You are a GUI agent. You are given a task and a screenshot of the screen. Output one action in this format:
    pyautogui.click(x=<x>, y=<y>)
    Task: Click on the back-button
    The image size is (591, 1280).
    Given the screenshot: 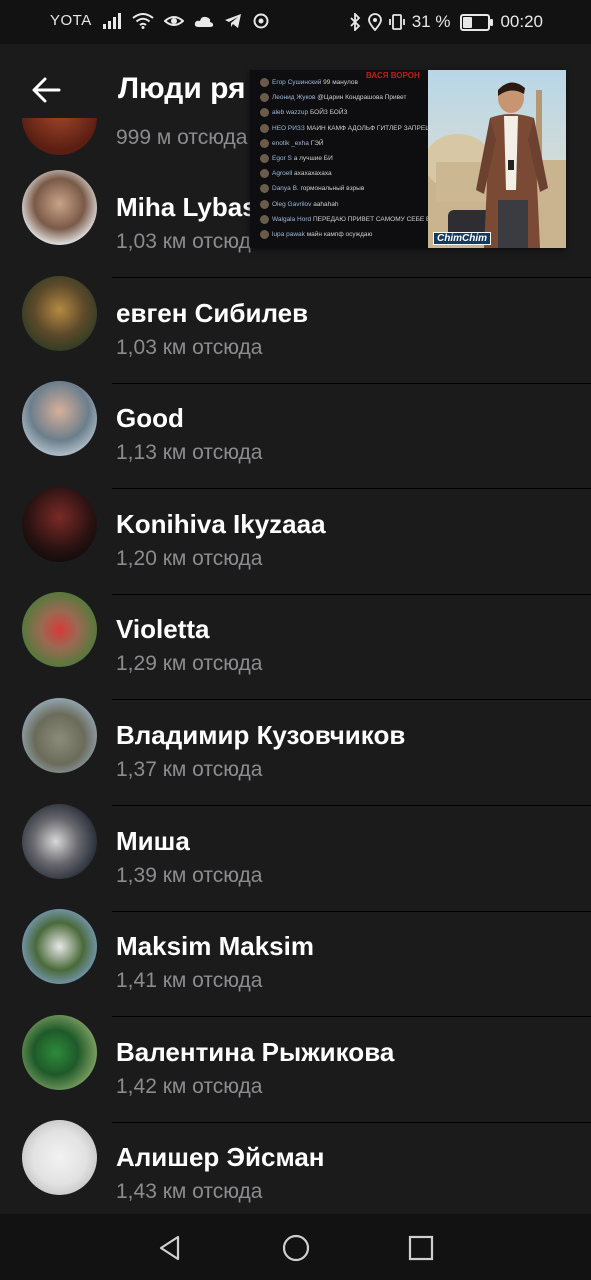 What is the action you would take?
    pyautogui.click(x=46, y=90)
    